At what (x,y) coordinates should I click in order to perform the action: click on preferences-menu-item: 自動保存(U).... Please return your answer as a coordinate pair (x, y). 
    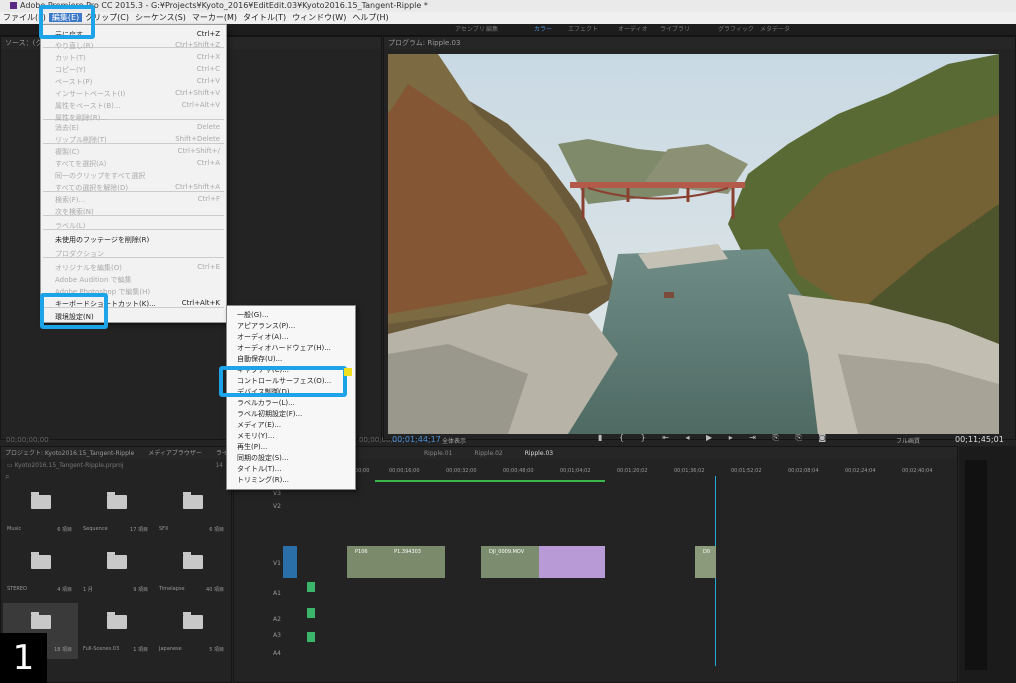
    Looking at the image, I should click on (259, 359).